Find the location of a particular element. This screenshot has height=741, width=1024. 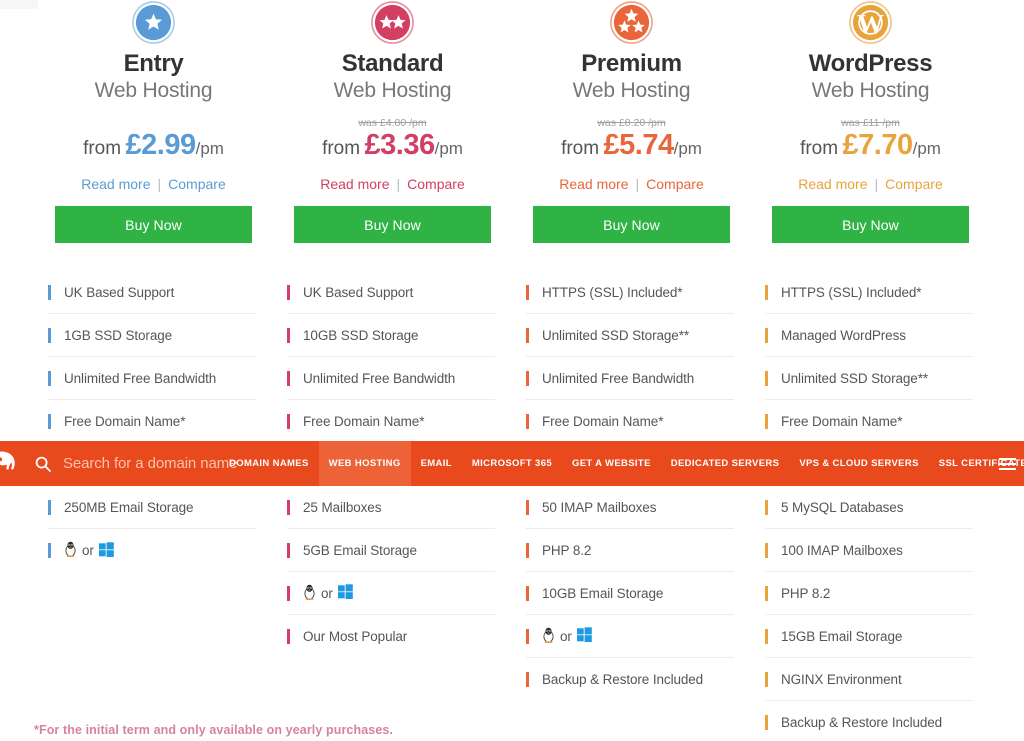

plan-name: Premium is located at coordinates (631, 63).